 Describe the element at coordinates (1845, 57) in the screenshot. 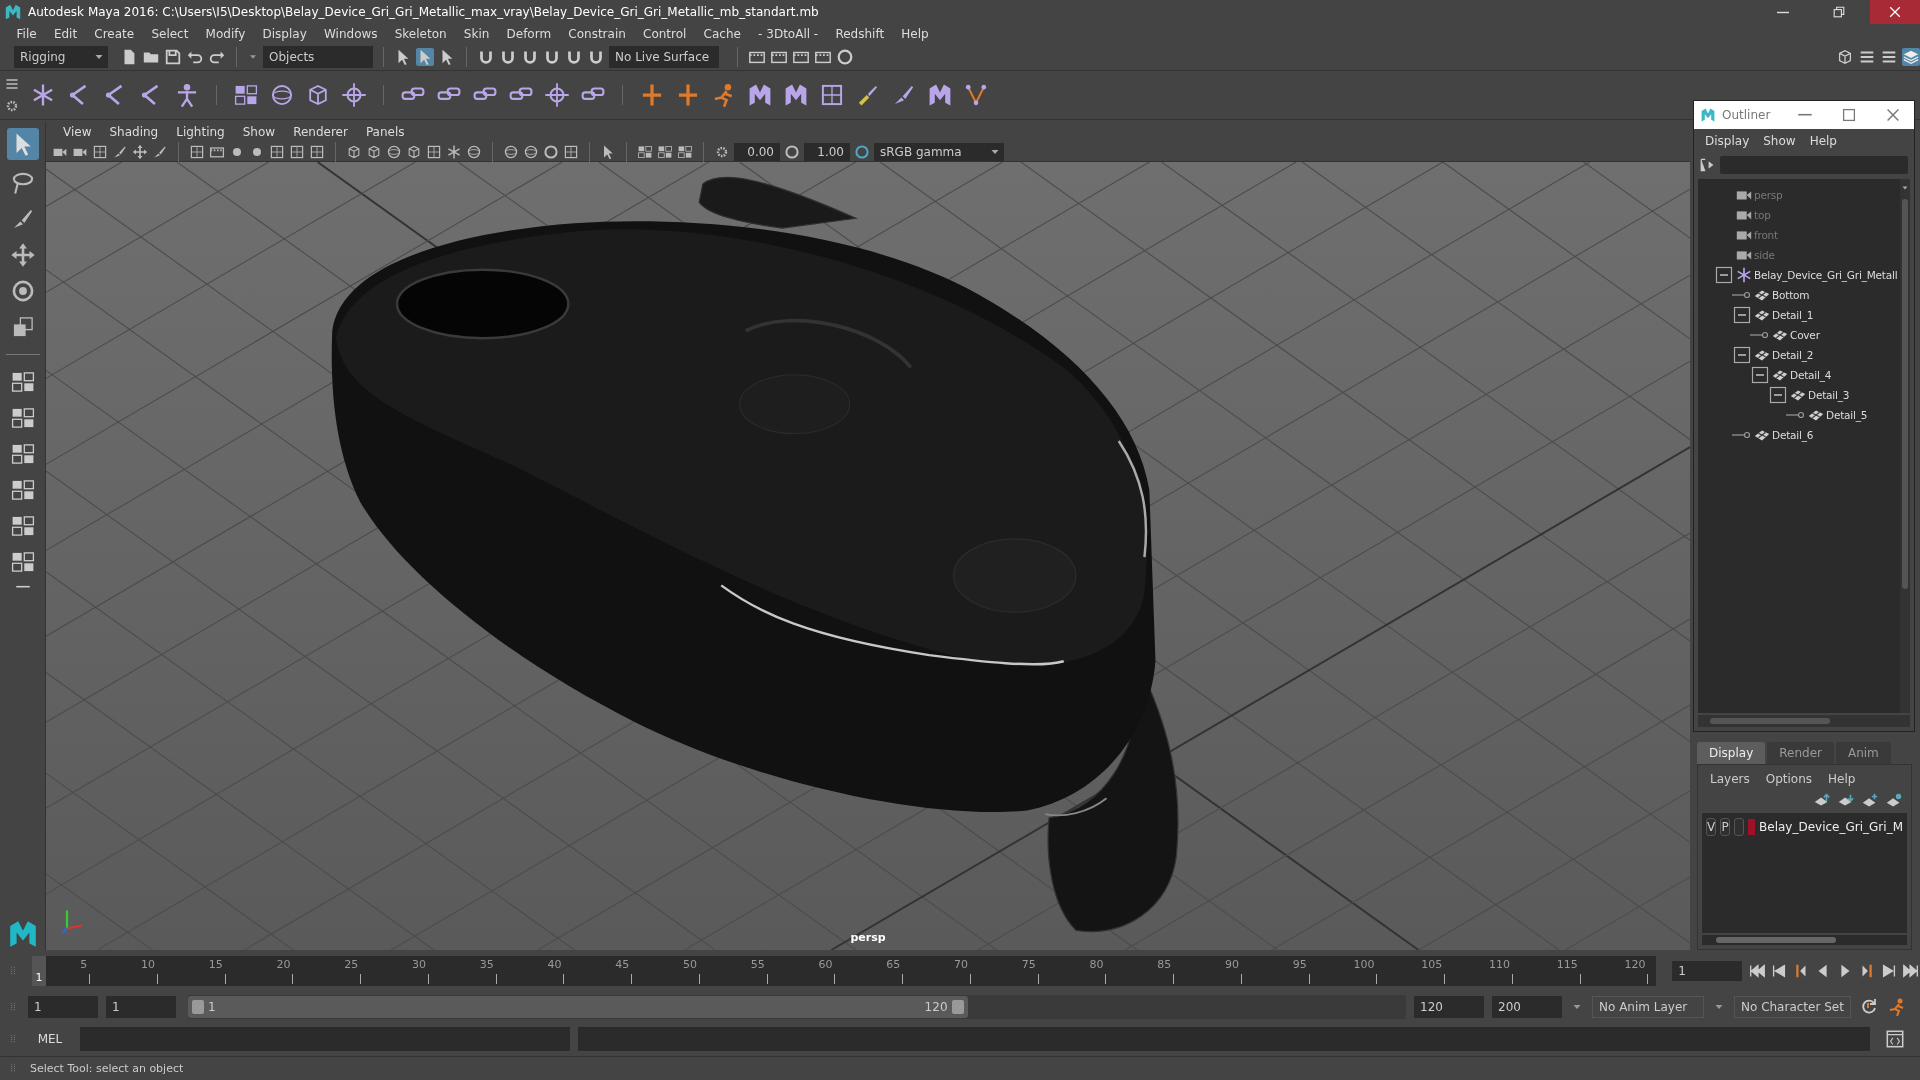

I see `modeling-toolkit-icon` at that location.